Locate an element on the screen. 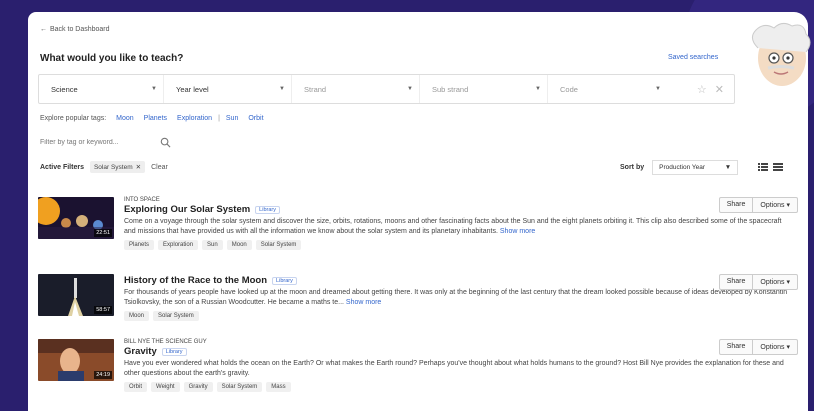 The height and width of the screenshot is (411, 814). result-title-row: History of the Race to the Moon Library is located at coordinates (456, 280).